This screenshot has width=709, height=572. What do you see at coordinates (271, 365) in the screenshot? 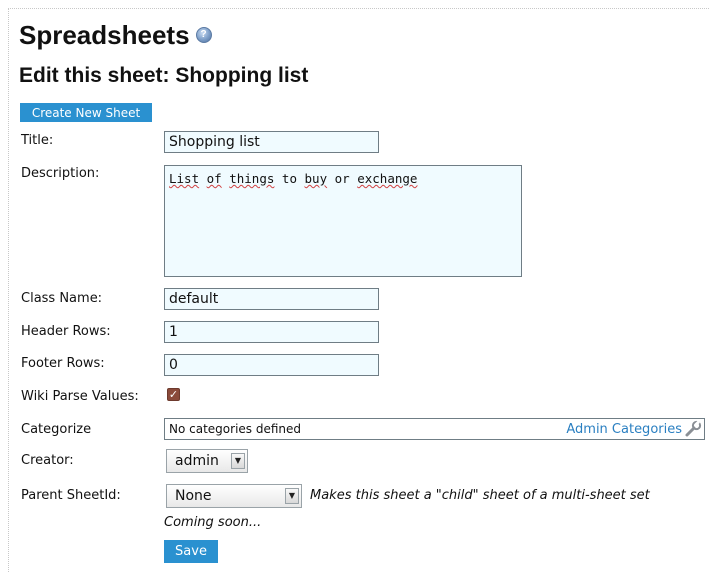
I see `footer-rows-input: 0` at bounding box center [271, 365].